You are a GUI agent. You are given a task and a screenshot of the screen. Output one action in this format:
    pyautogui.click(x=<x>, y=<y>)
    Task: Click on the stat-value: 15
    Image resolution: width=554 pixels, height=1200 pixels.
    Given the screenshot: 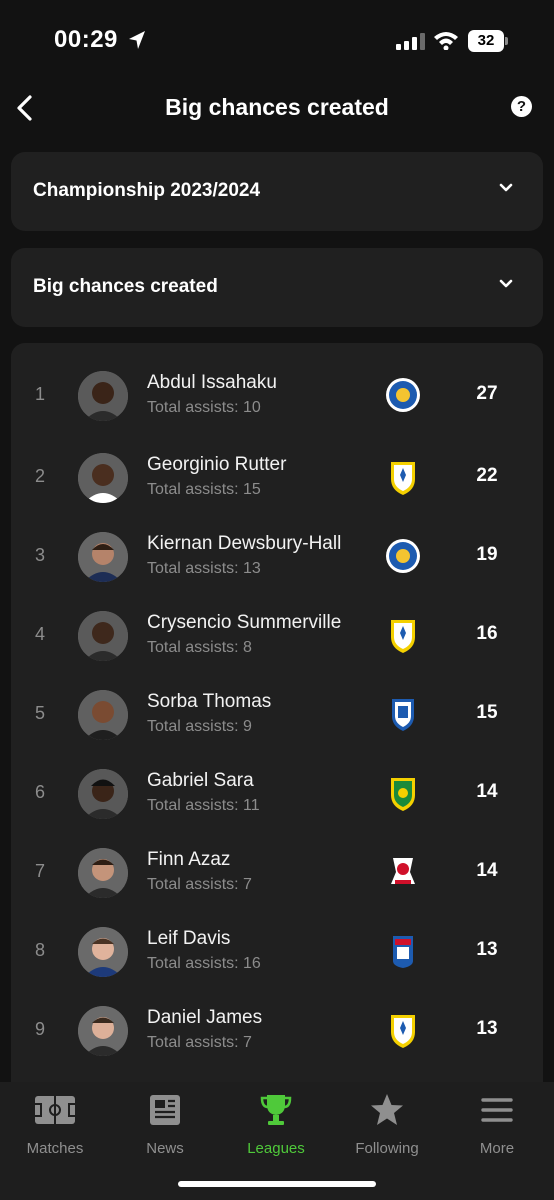 What is the action you would take?
    pyautogui.click(x=487, y=712)
    